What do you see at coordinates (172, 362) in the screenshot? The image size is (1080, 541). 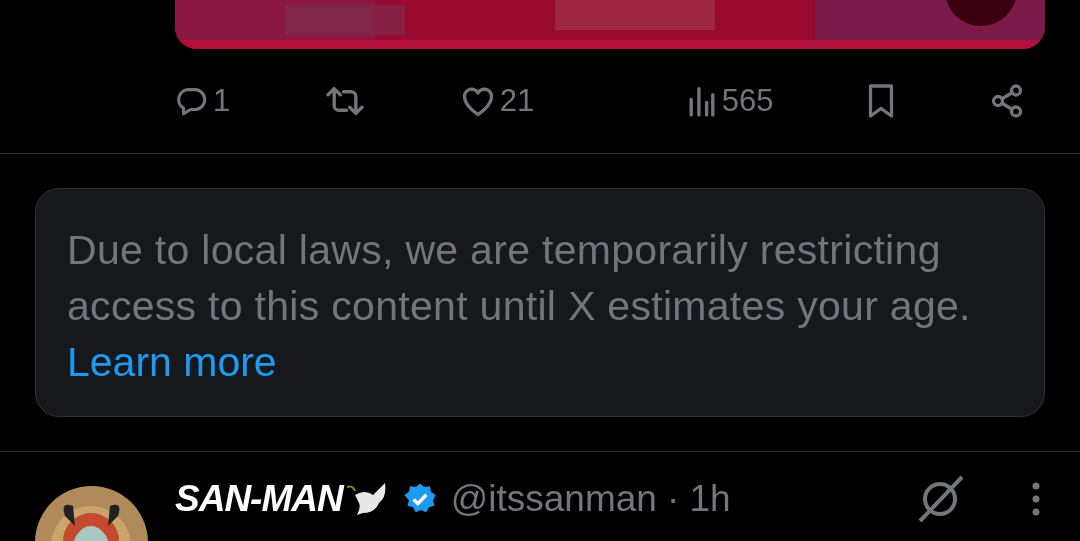 I see `learn-more-link: Learn more` at bounding box center [172, 362].